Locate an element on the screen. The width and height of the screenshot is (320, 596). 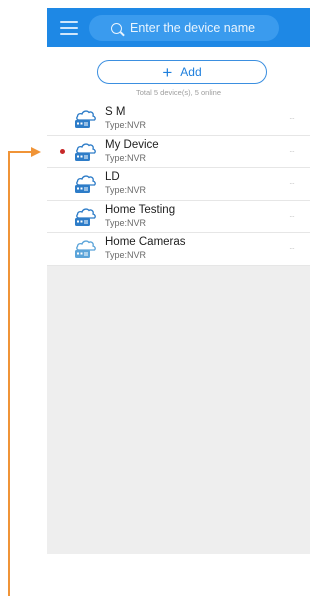
device-name: Home Cameras is located at coordinates (145, 242).